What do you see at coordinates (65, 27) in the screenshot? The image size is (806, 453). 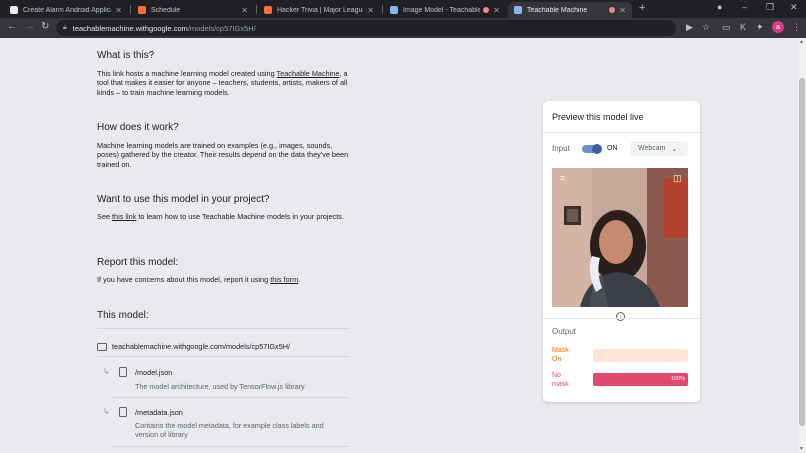 I see `lock-icon: 🔒︎` at bounding box center [65, 27].